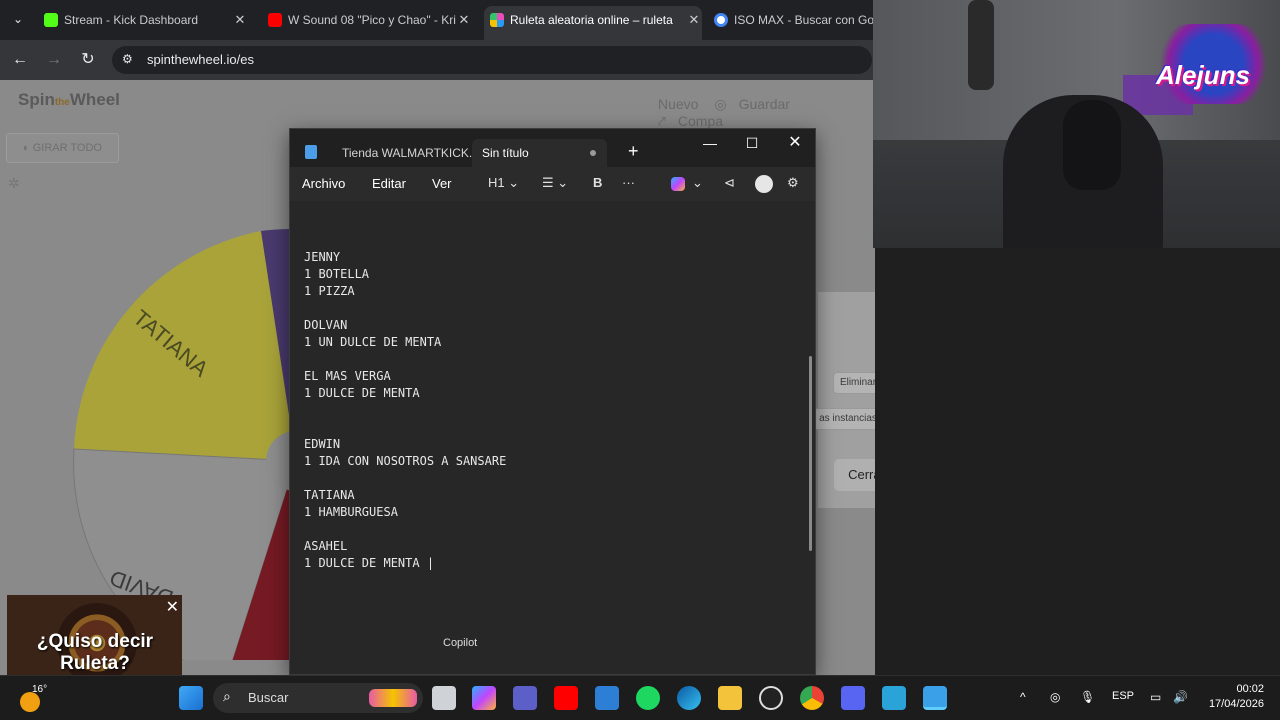 The height and width of the screenshot is (720, 1280). I want to click on close-window-icon: ✕, so click(795, 143).